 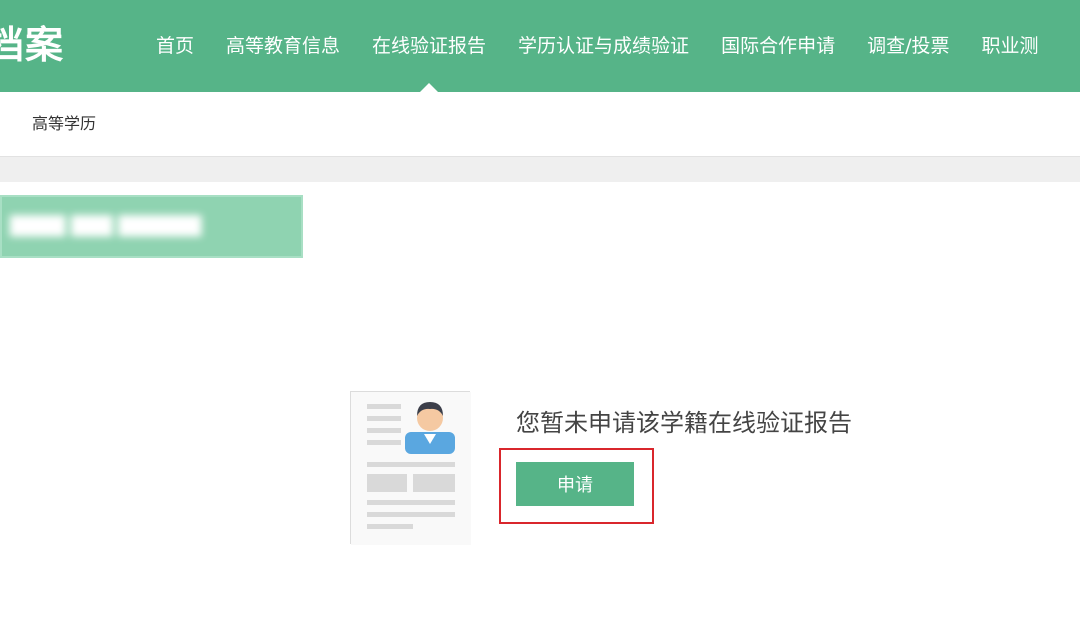 I want to click on nav-item-survey-vote: 调查/投票, so click(x=908, y=46).